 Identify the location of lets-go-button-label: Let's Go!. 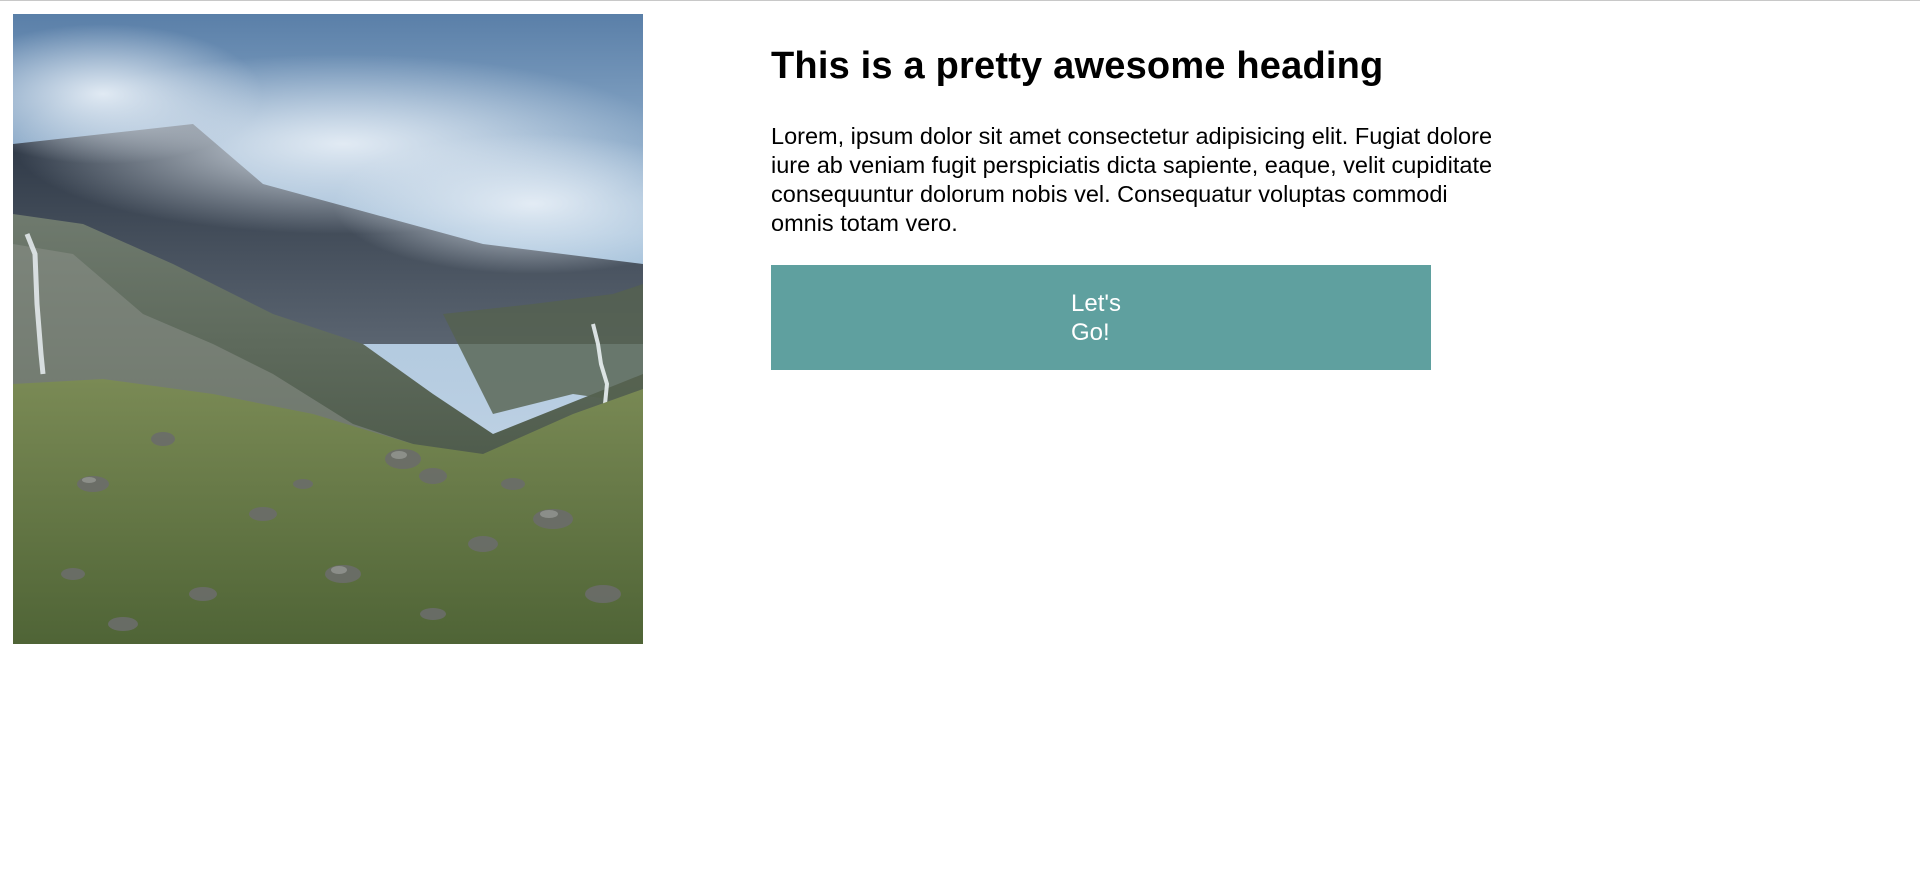
(1096, 317).